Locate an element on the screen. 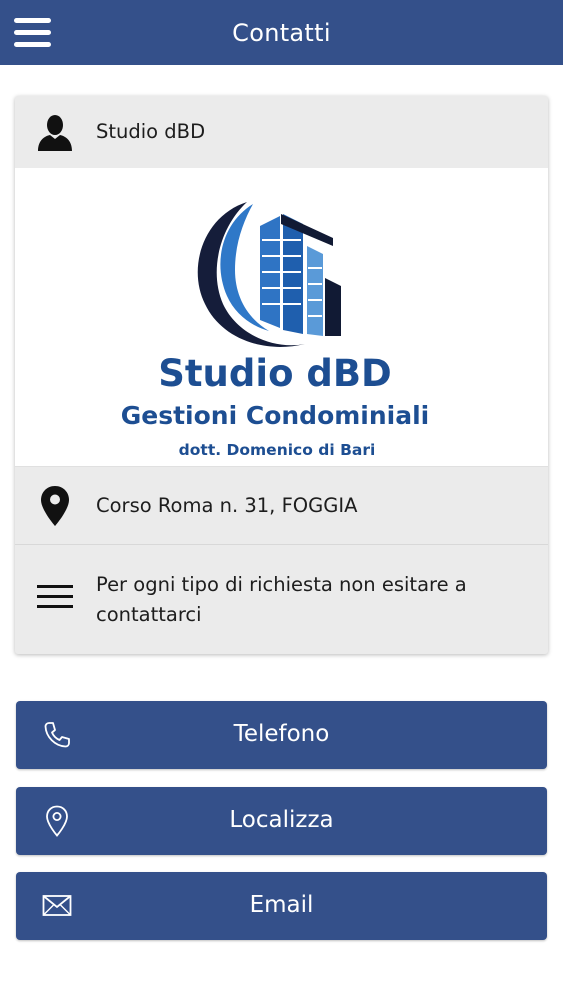  logo-line-3: dott. Domenico di Bari is located at coordinates (277, 450).